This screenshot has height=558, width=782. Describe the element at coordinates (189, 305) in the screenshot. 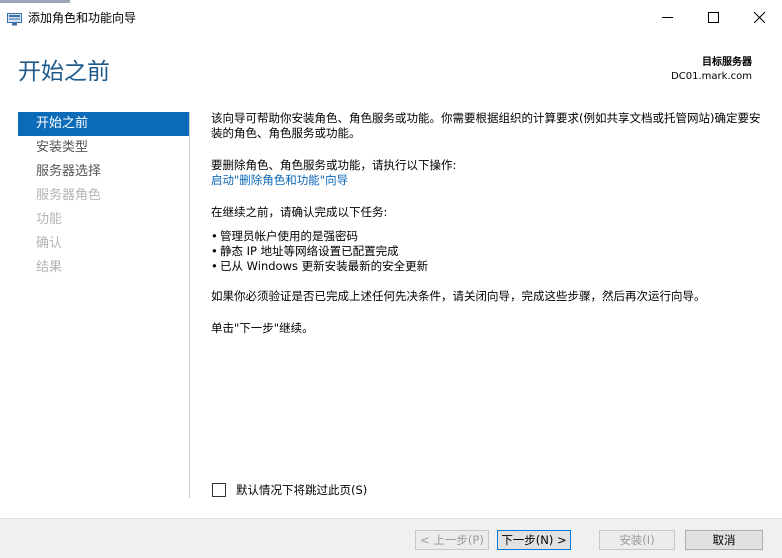

I see `nav-divider` at that location.